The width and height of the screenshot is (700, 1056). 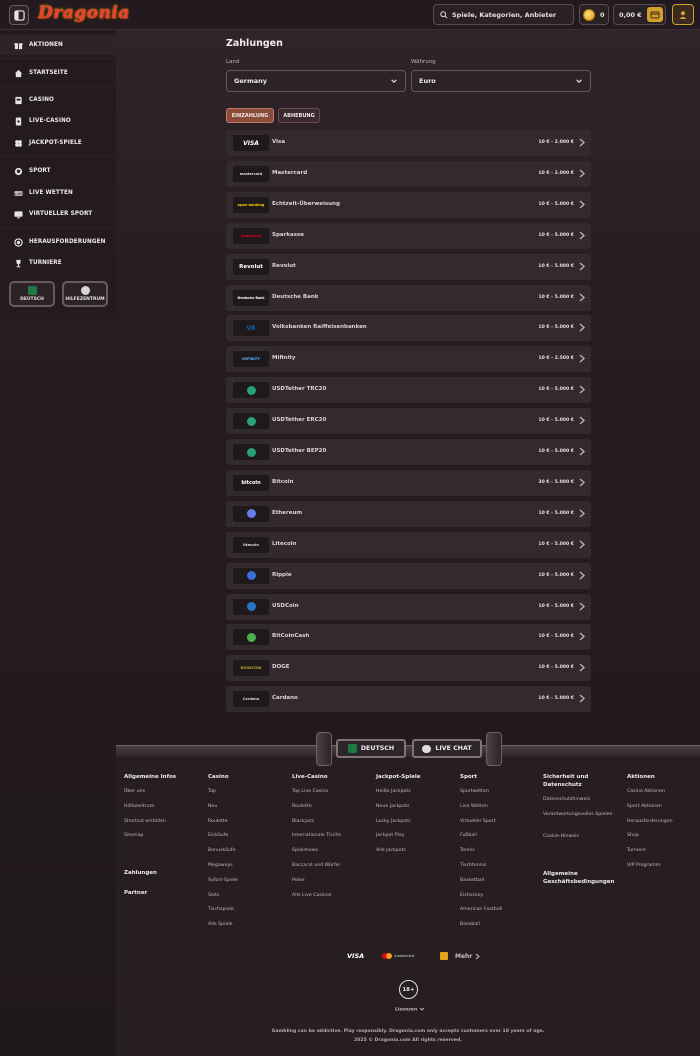 I want to click on footer-link: Top, so click(x=247, y=795).